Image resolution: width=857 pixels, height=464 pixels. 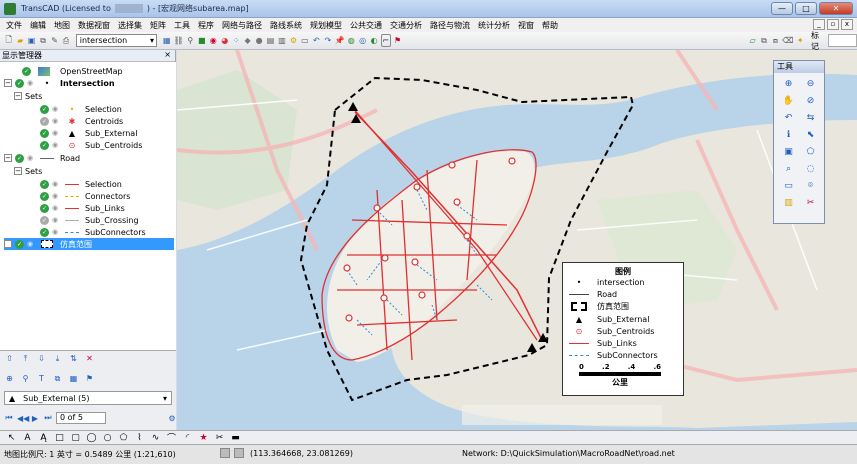 I want to click on pin-icon: 📌, so click(x=340, y=40).